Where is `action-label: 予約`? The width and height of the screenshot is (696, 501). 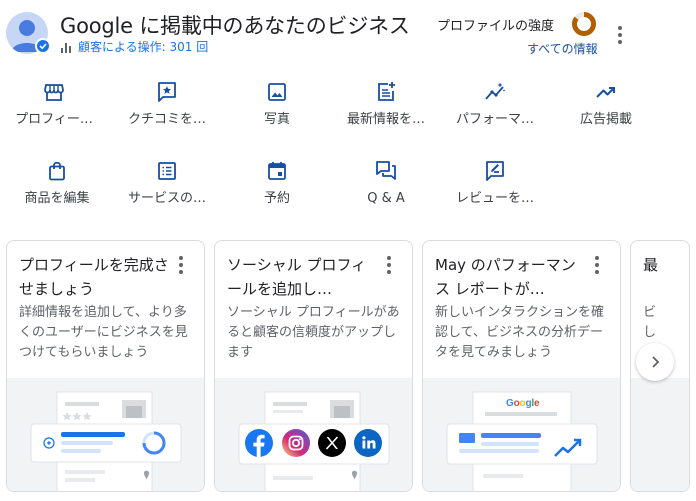
action-label: 予約 is located at coordinates (276, 198).